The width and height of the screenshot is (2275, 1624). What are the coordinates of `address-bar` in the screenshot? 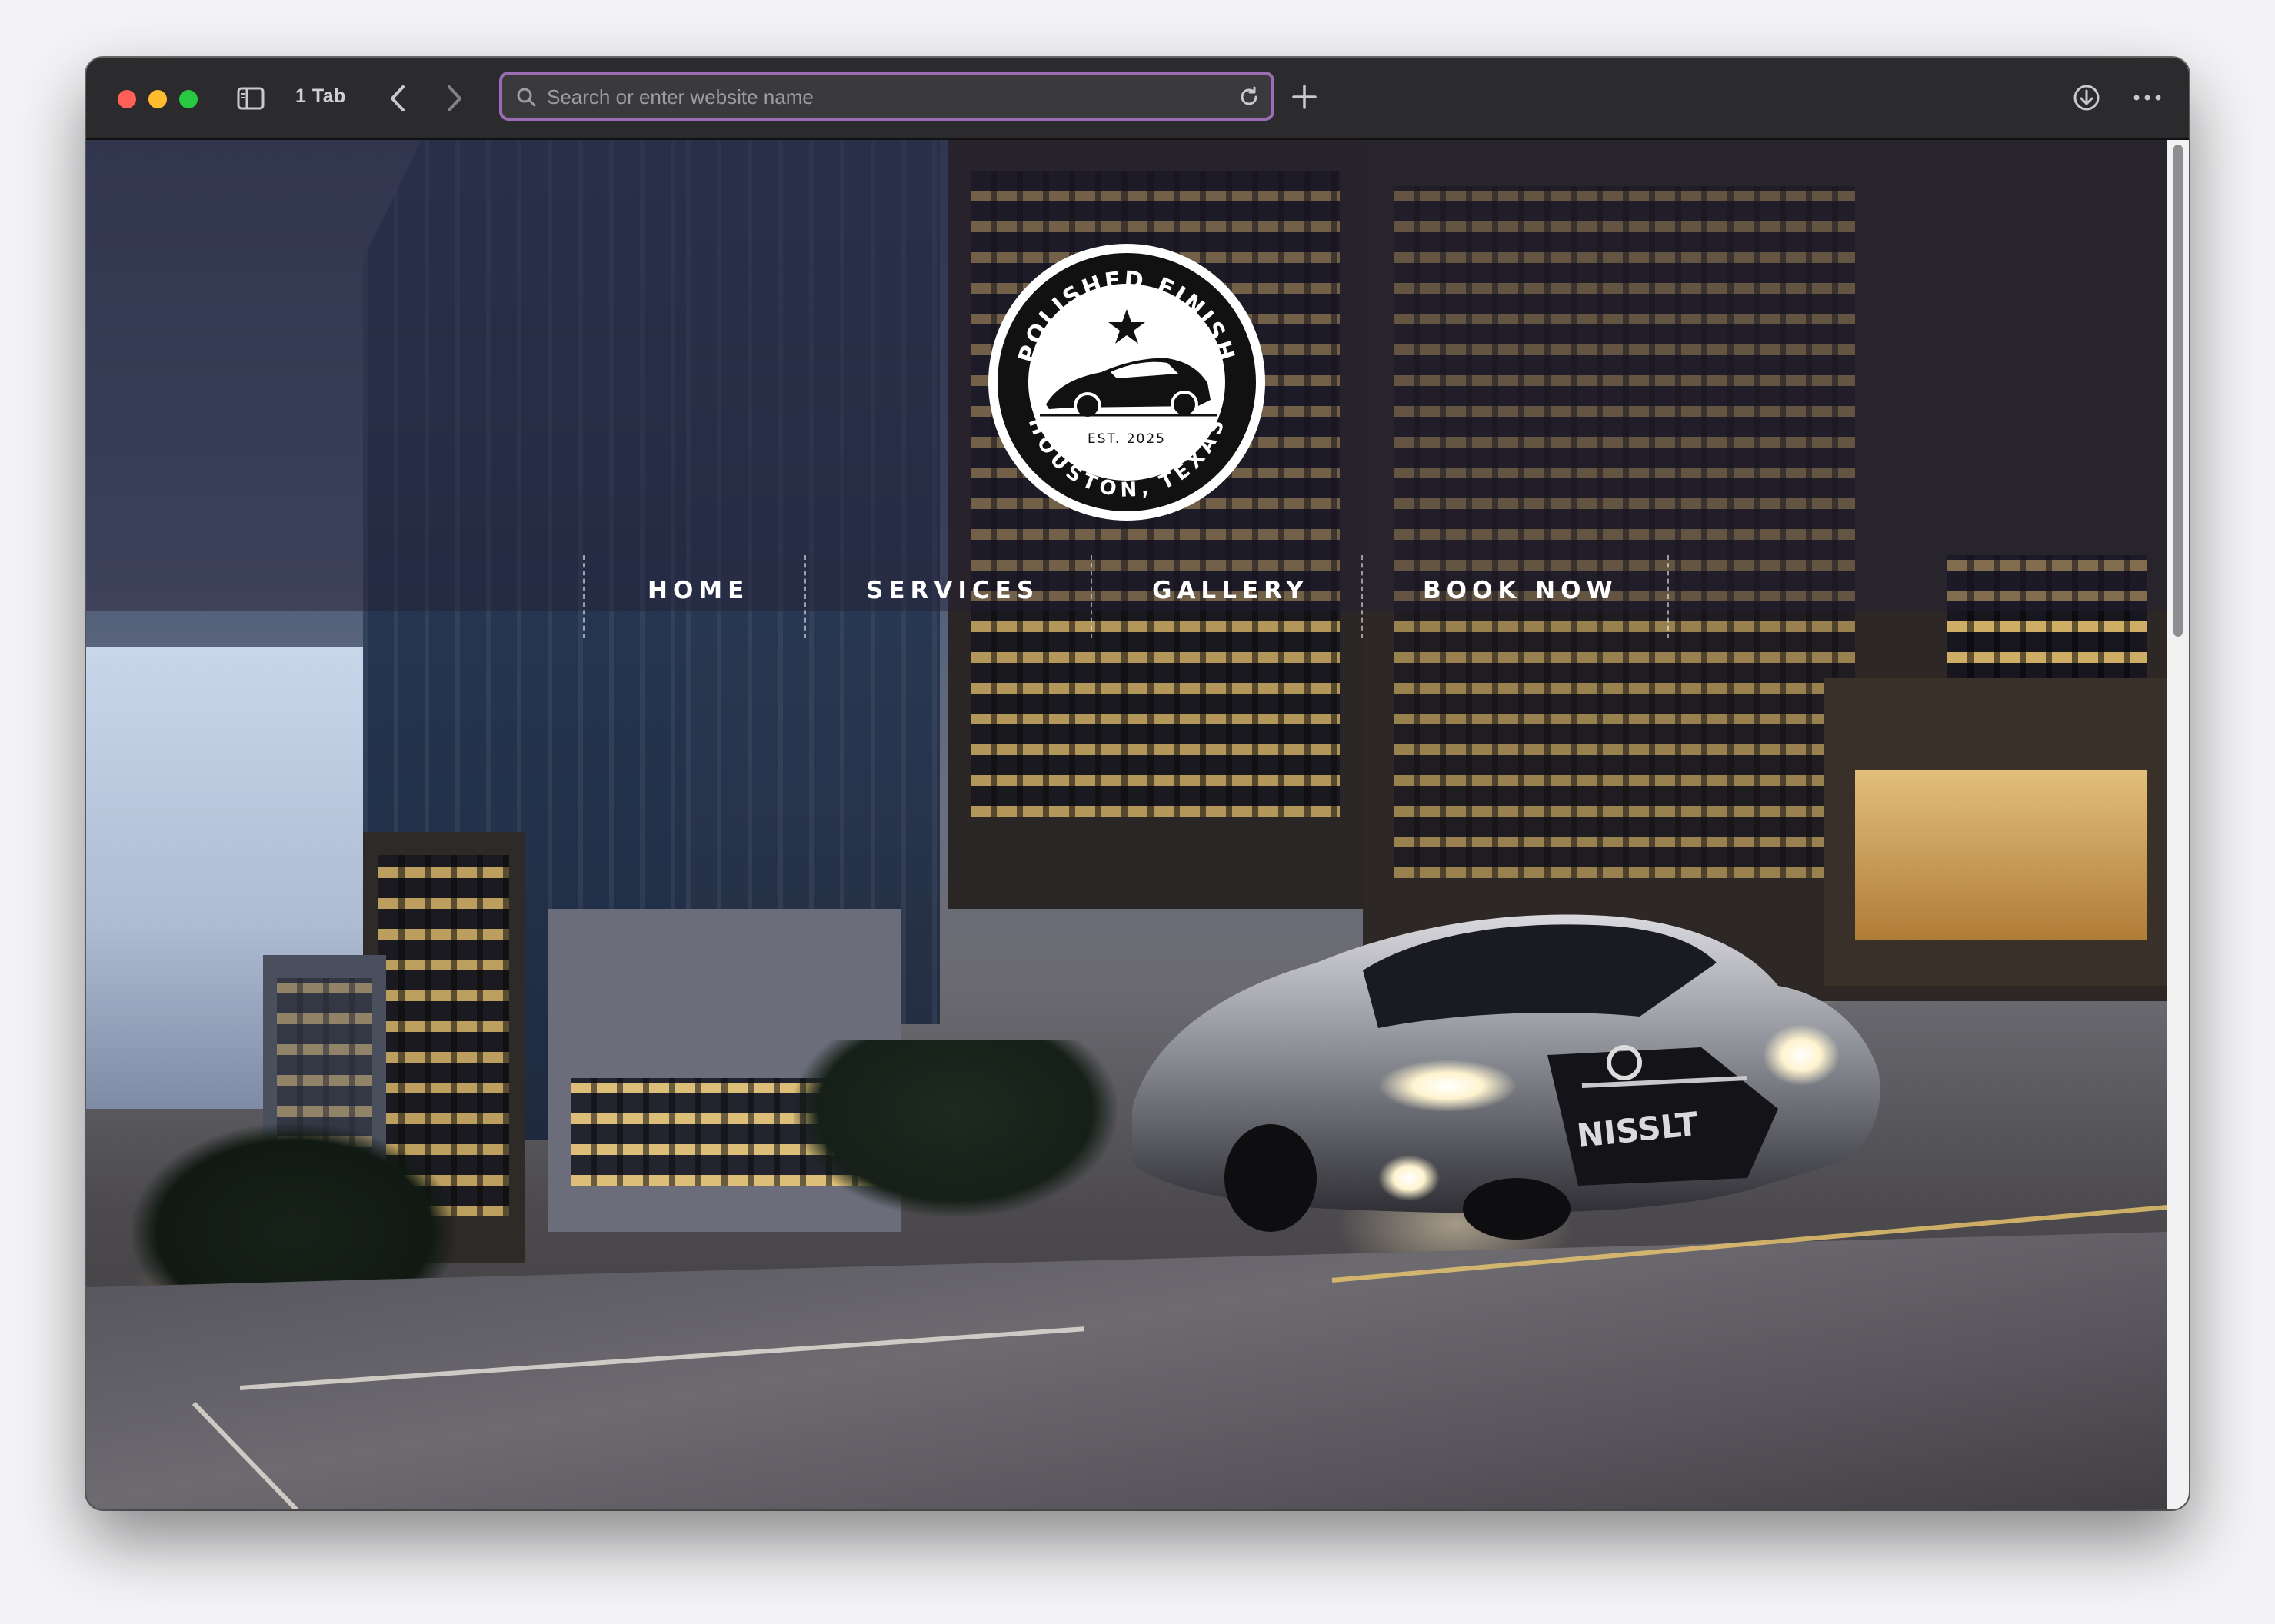 It's located at (886, 96).